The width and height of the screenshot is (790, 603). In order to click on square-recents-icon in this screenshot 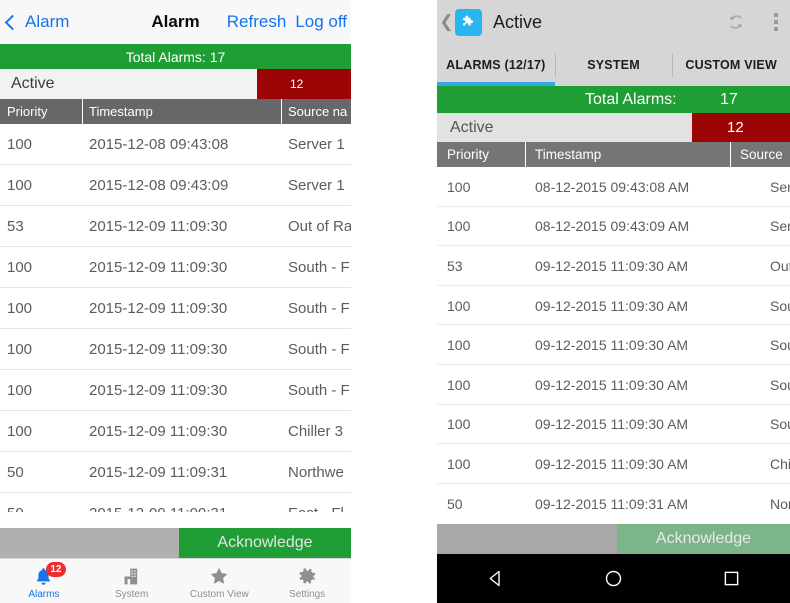, I will do `click(731, 578)`.